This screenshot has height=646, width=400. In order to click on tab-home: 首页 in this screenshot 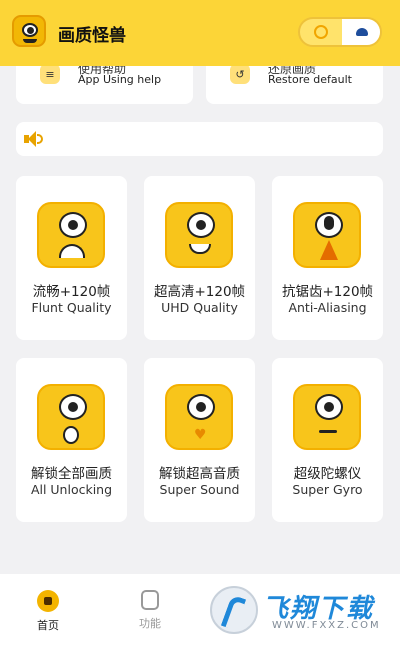, I will do `click(48, 611)`.